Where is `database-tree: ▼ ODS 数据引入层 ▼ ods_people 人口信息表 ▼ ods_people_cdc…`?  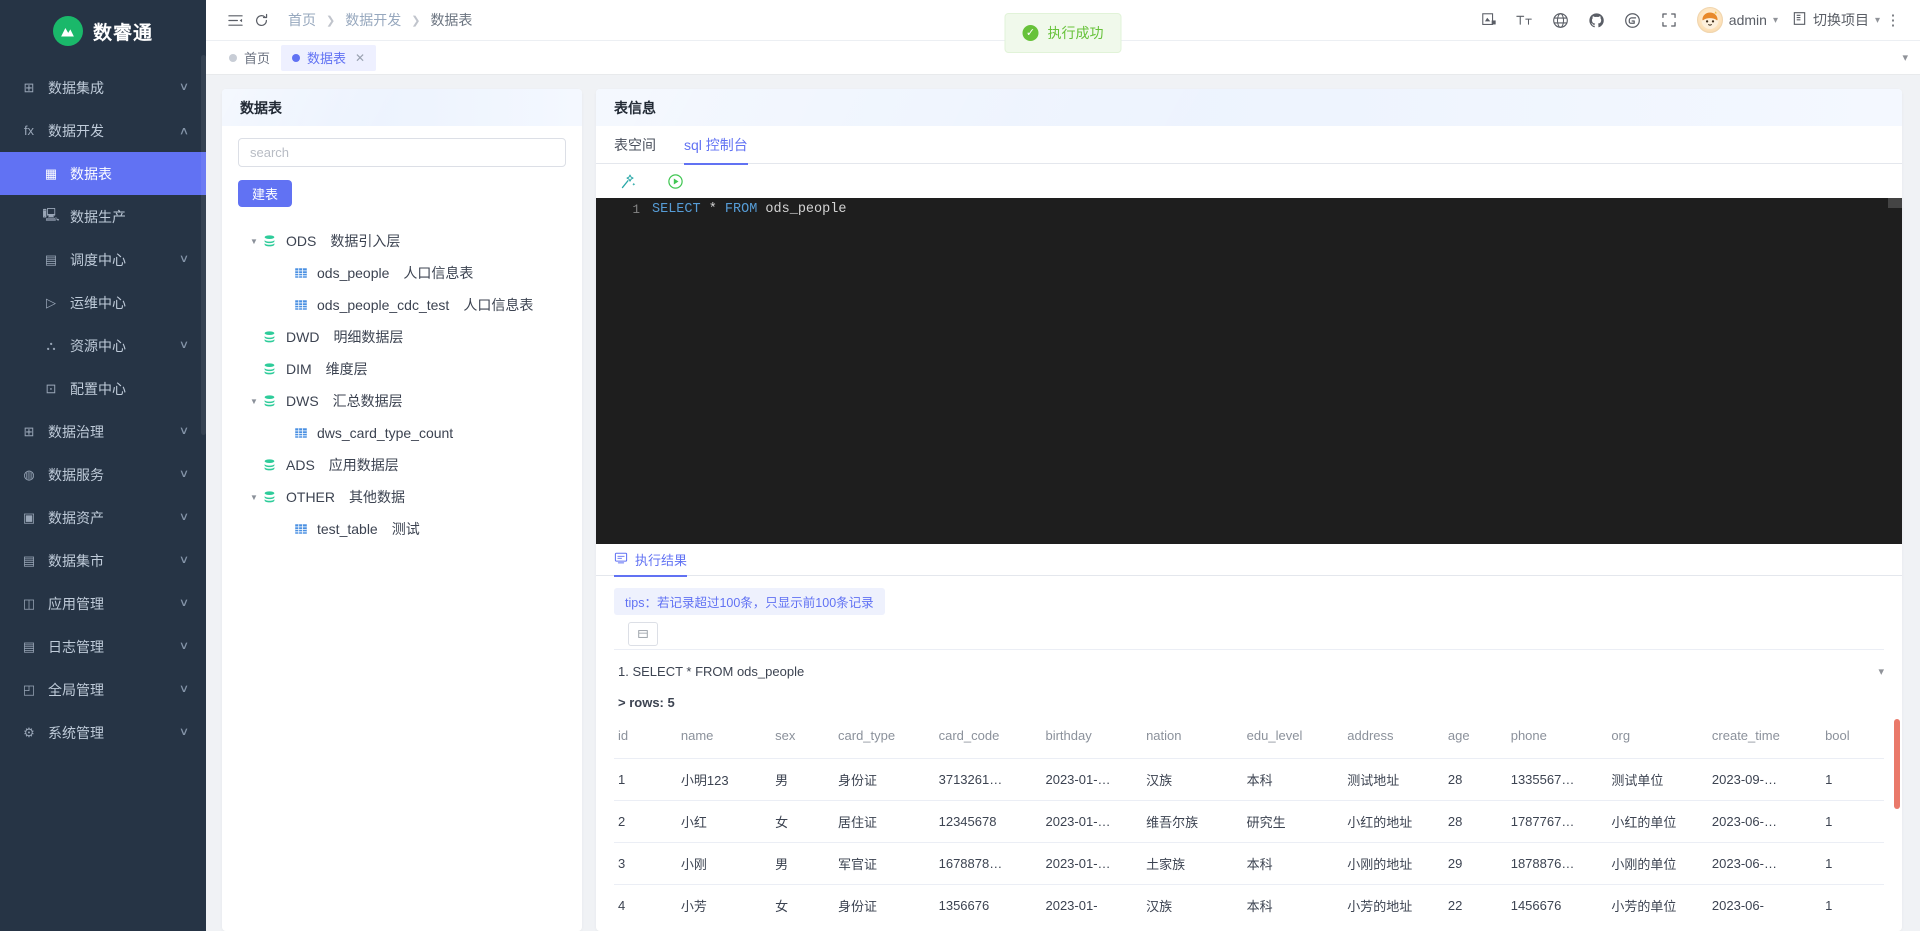 database-tree: ▼ ODS 数据引入层 ▼ ods_people 人口信息表 ▼ ods_people_cdc… is located at coordinates (402, 385).